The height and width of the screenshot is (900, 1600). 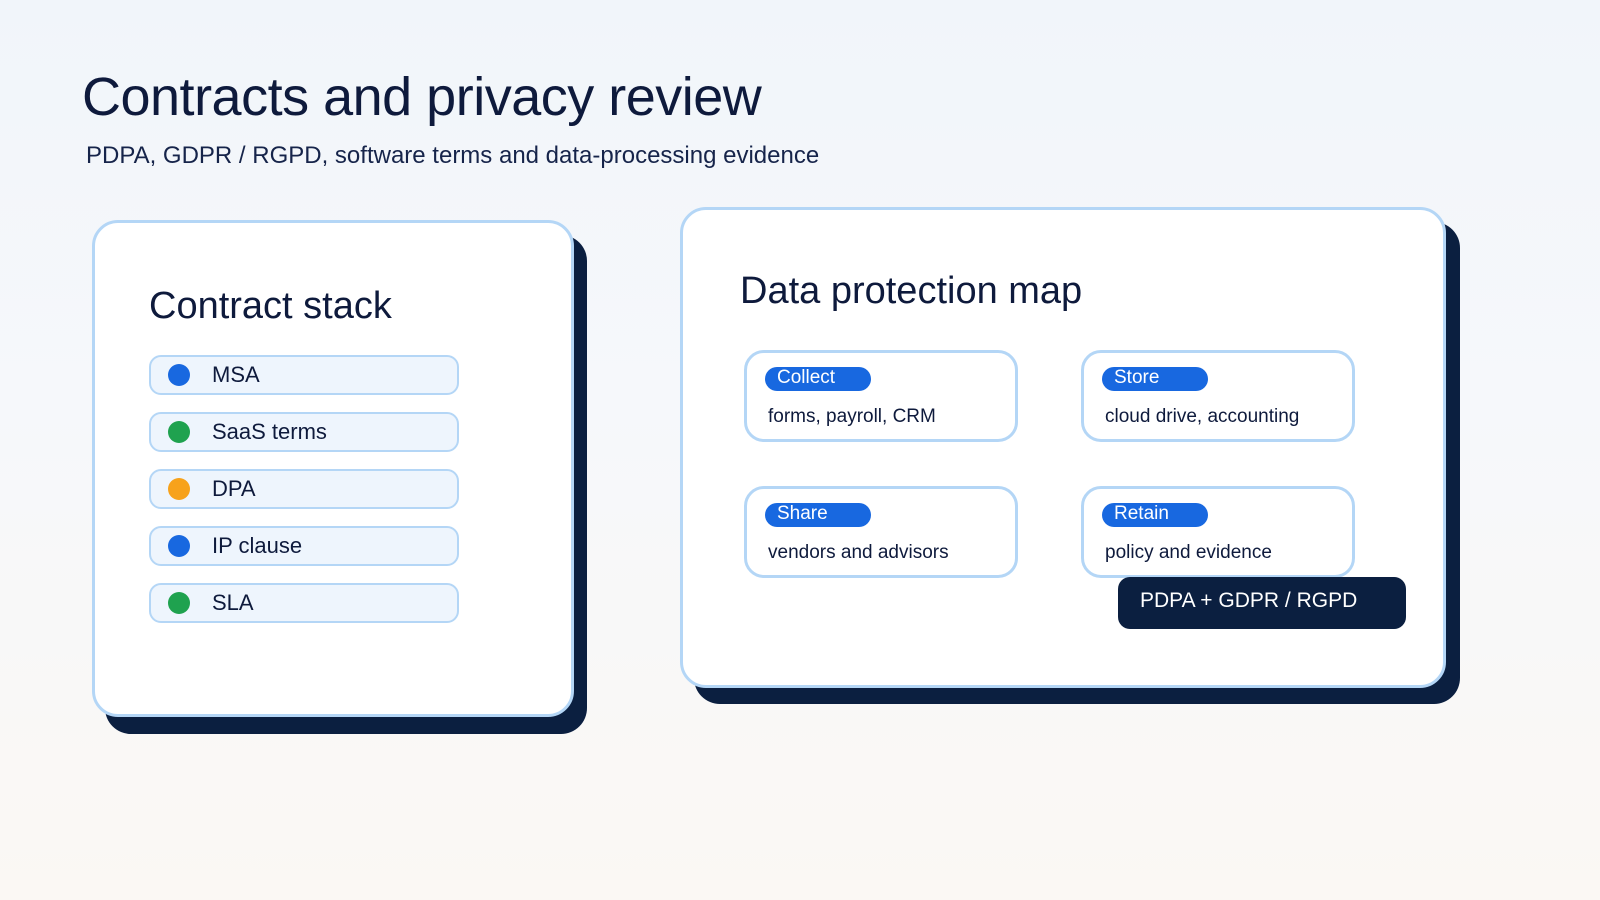 I want to click on contract-item-label: SaaS terms, so click(x=269, y=431).